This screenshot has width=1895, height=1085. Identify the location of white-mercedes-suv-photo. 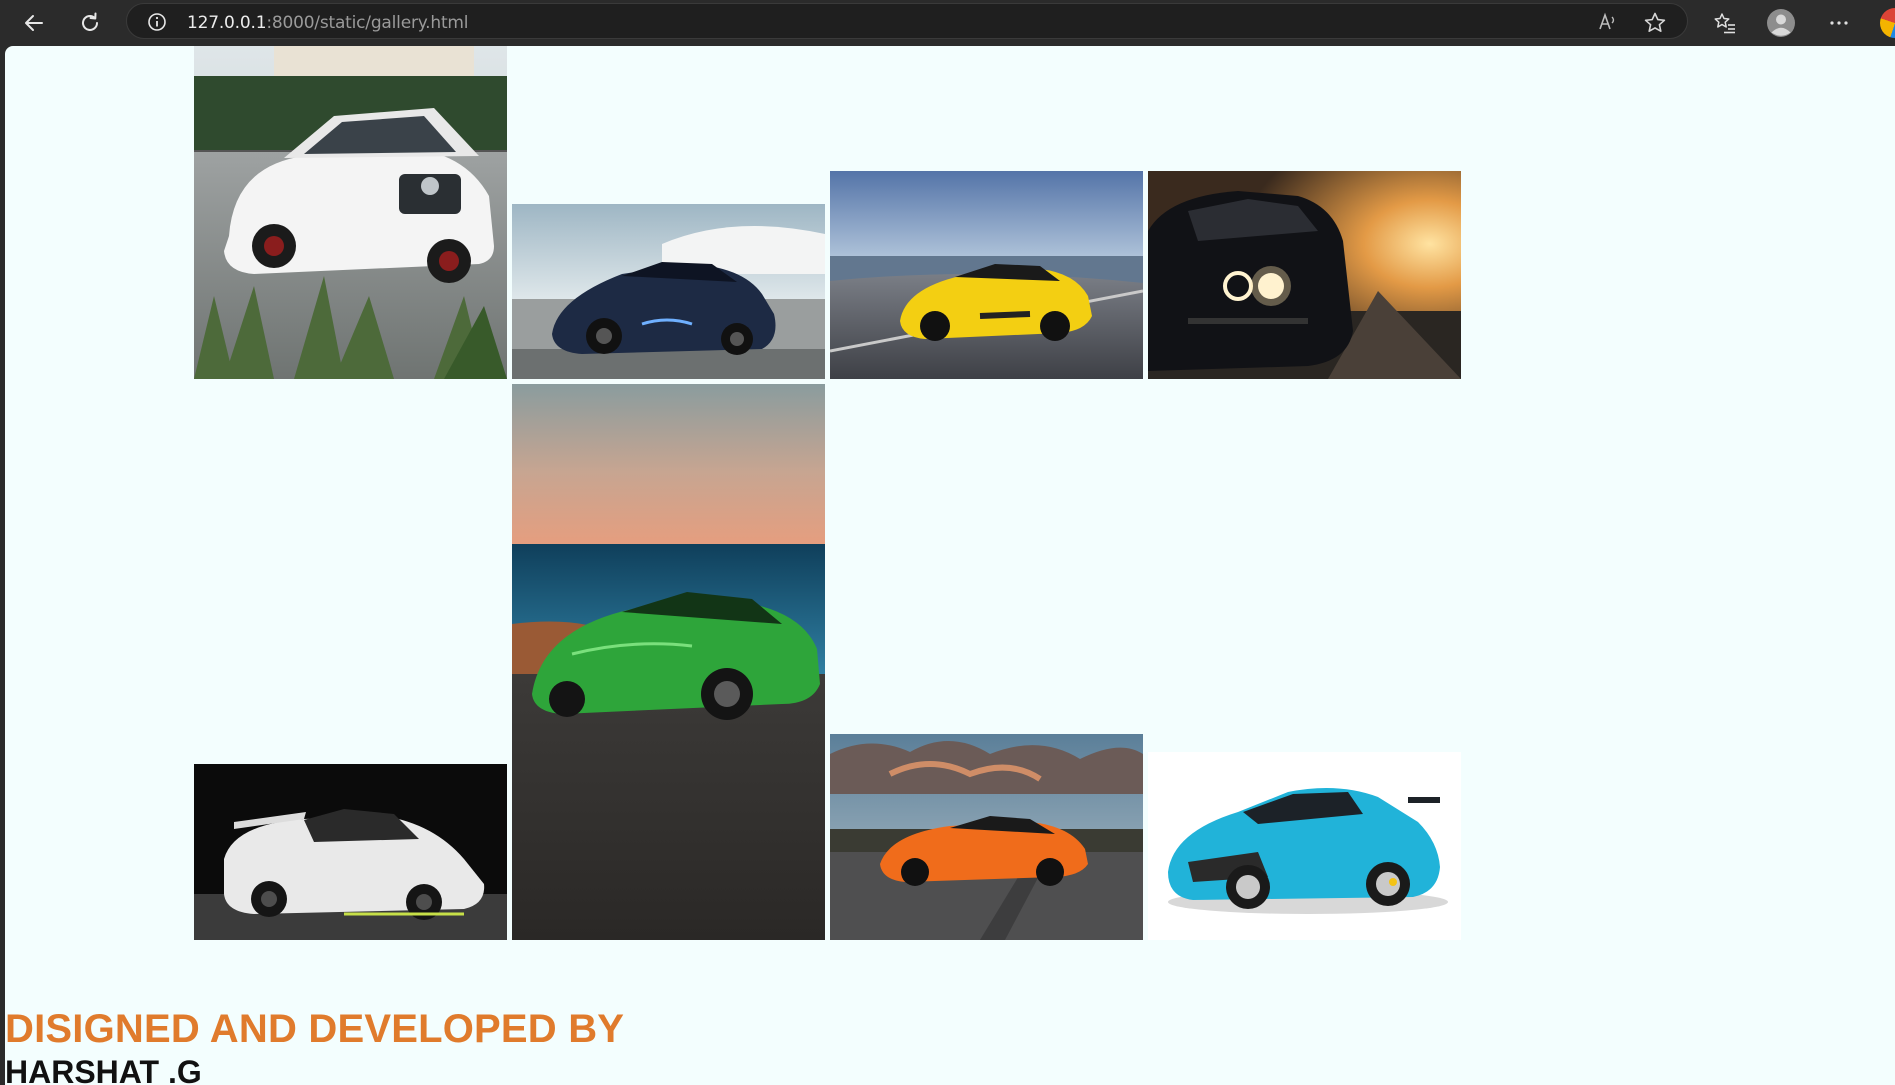
(350, 212).